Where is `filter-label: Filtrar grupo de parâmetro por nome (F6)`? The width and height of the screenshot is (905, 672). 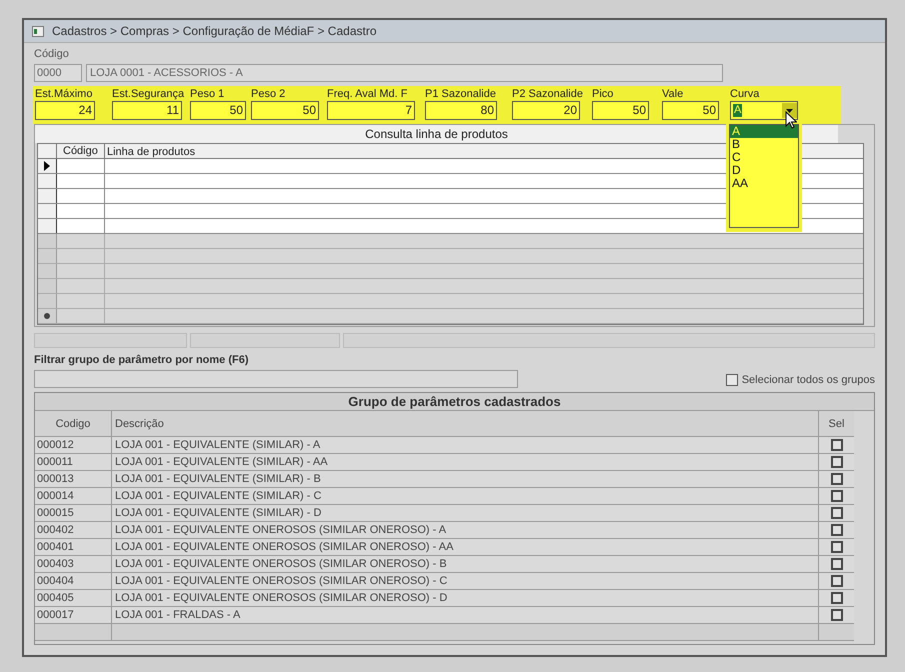
filter-label: Filtrar grupo de parâmetro por nome (F6) is located at coordinates (142, 360).